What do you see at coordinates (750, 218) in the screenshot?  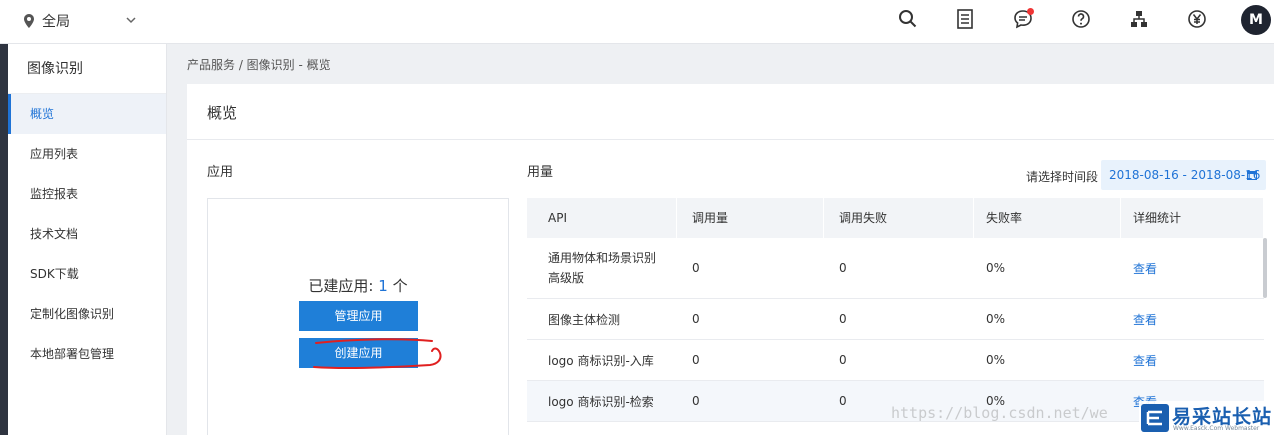 I see `column-header-calls: 调用量` at bounding box center [750, 218].